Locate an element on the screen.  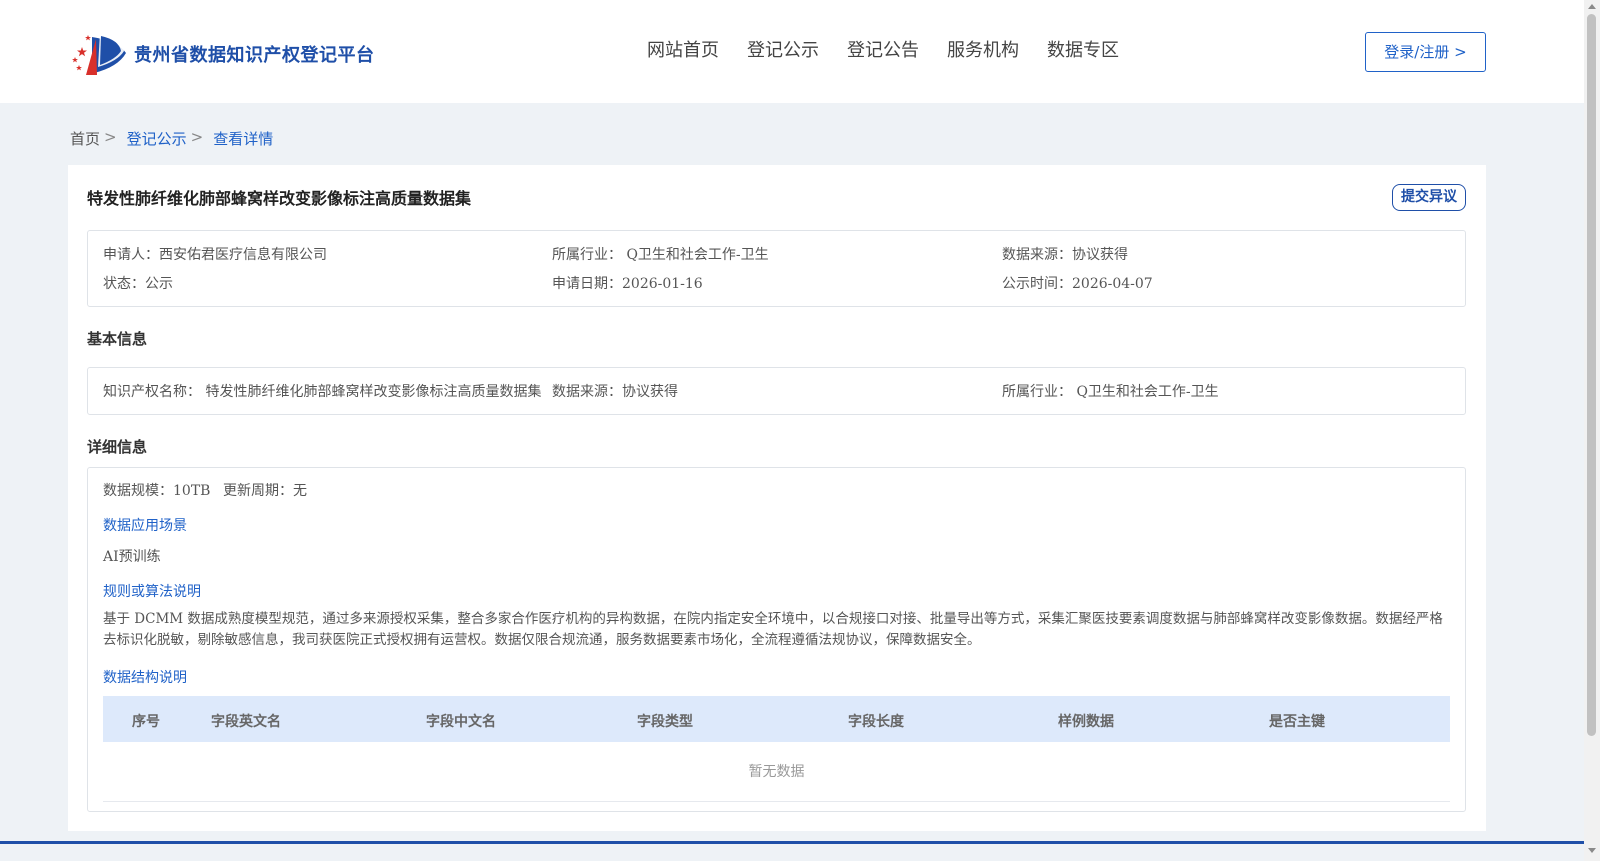
detail-info-heading: 详细信息 is located at coordinates (117, 447).